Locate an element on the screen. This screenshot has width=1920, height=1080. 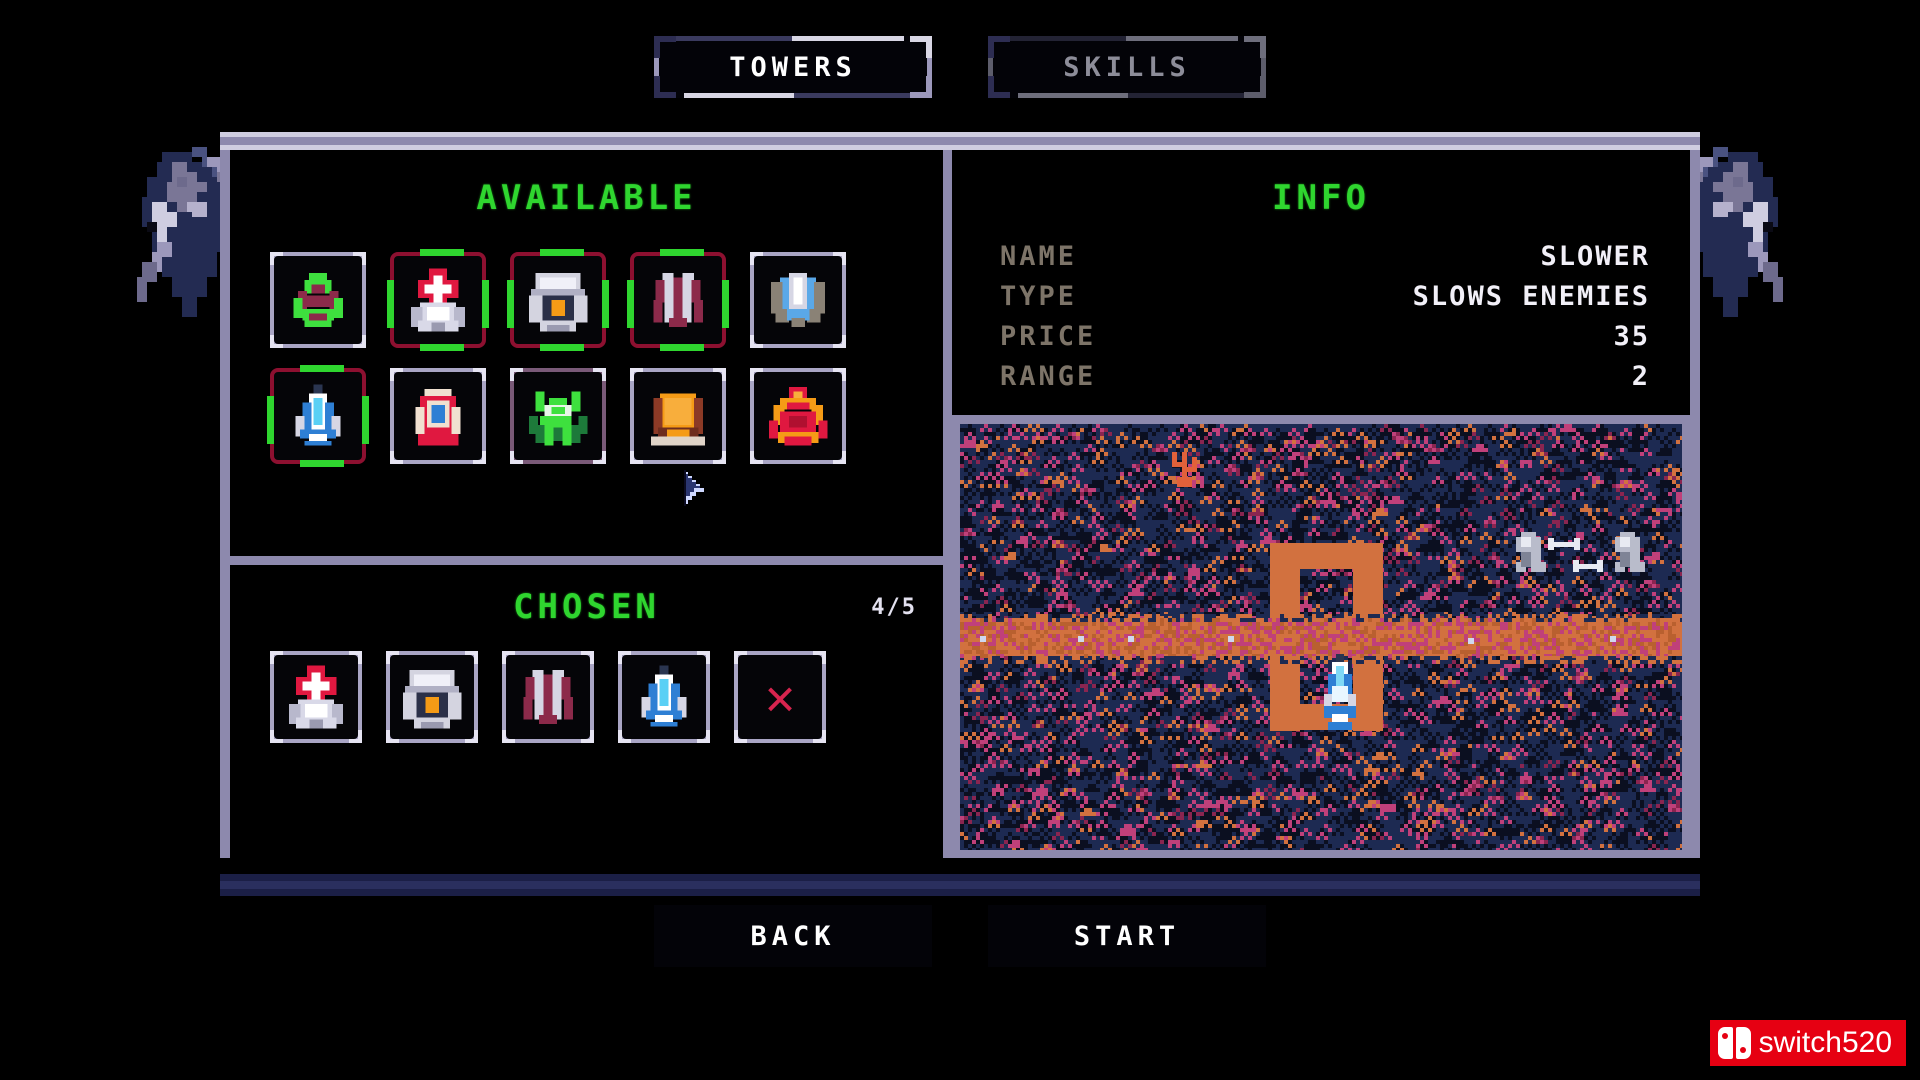
available-tower-grid is located at coordinates (588, 358).